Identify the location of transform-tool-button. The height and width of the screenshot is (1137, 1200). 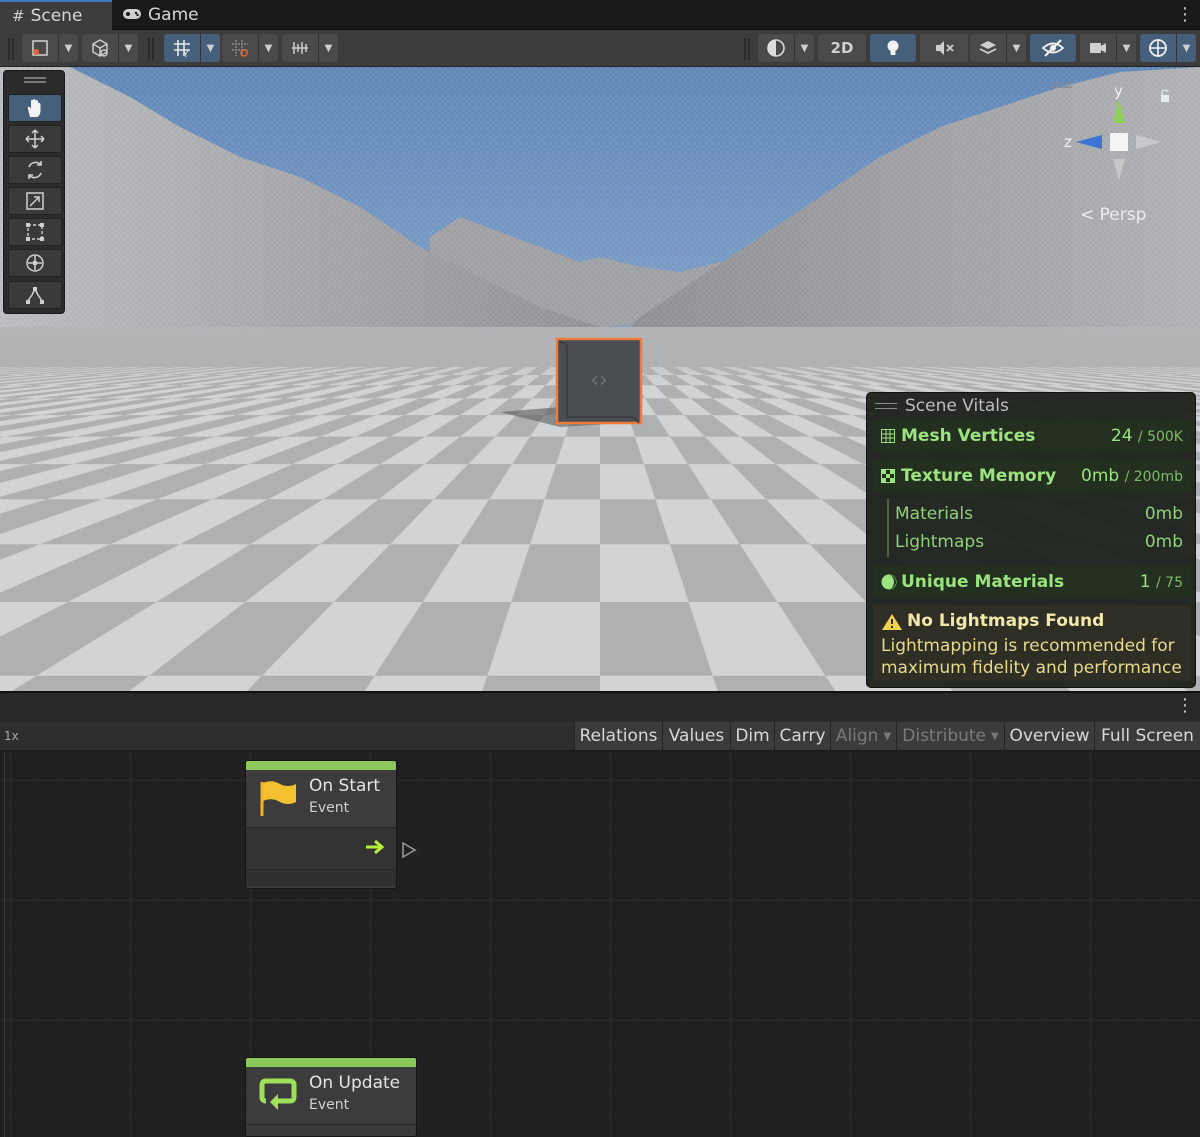
(35, 263).